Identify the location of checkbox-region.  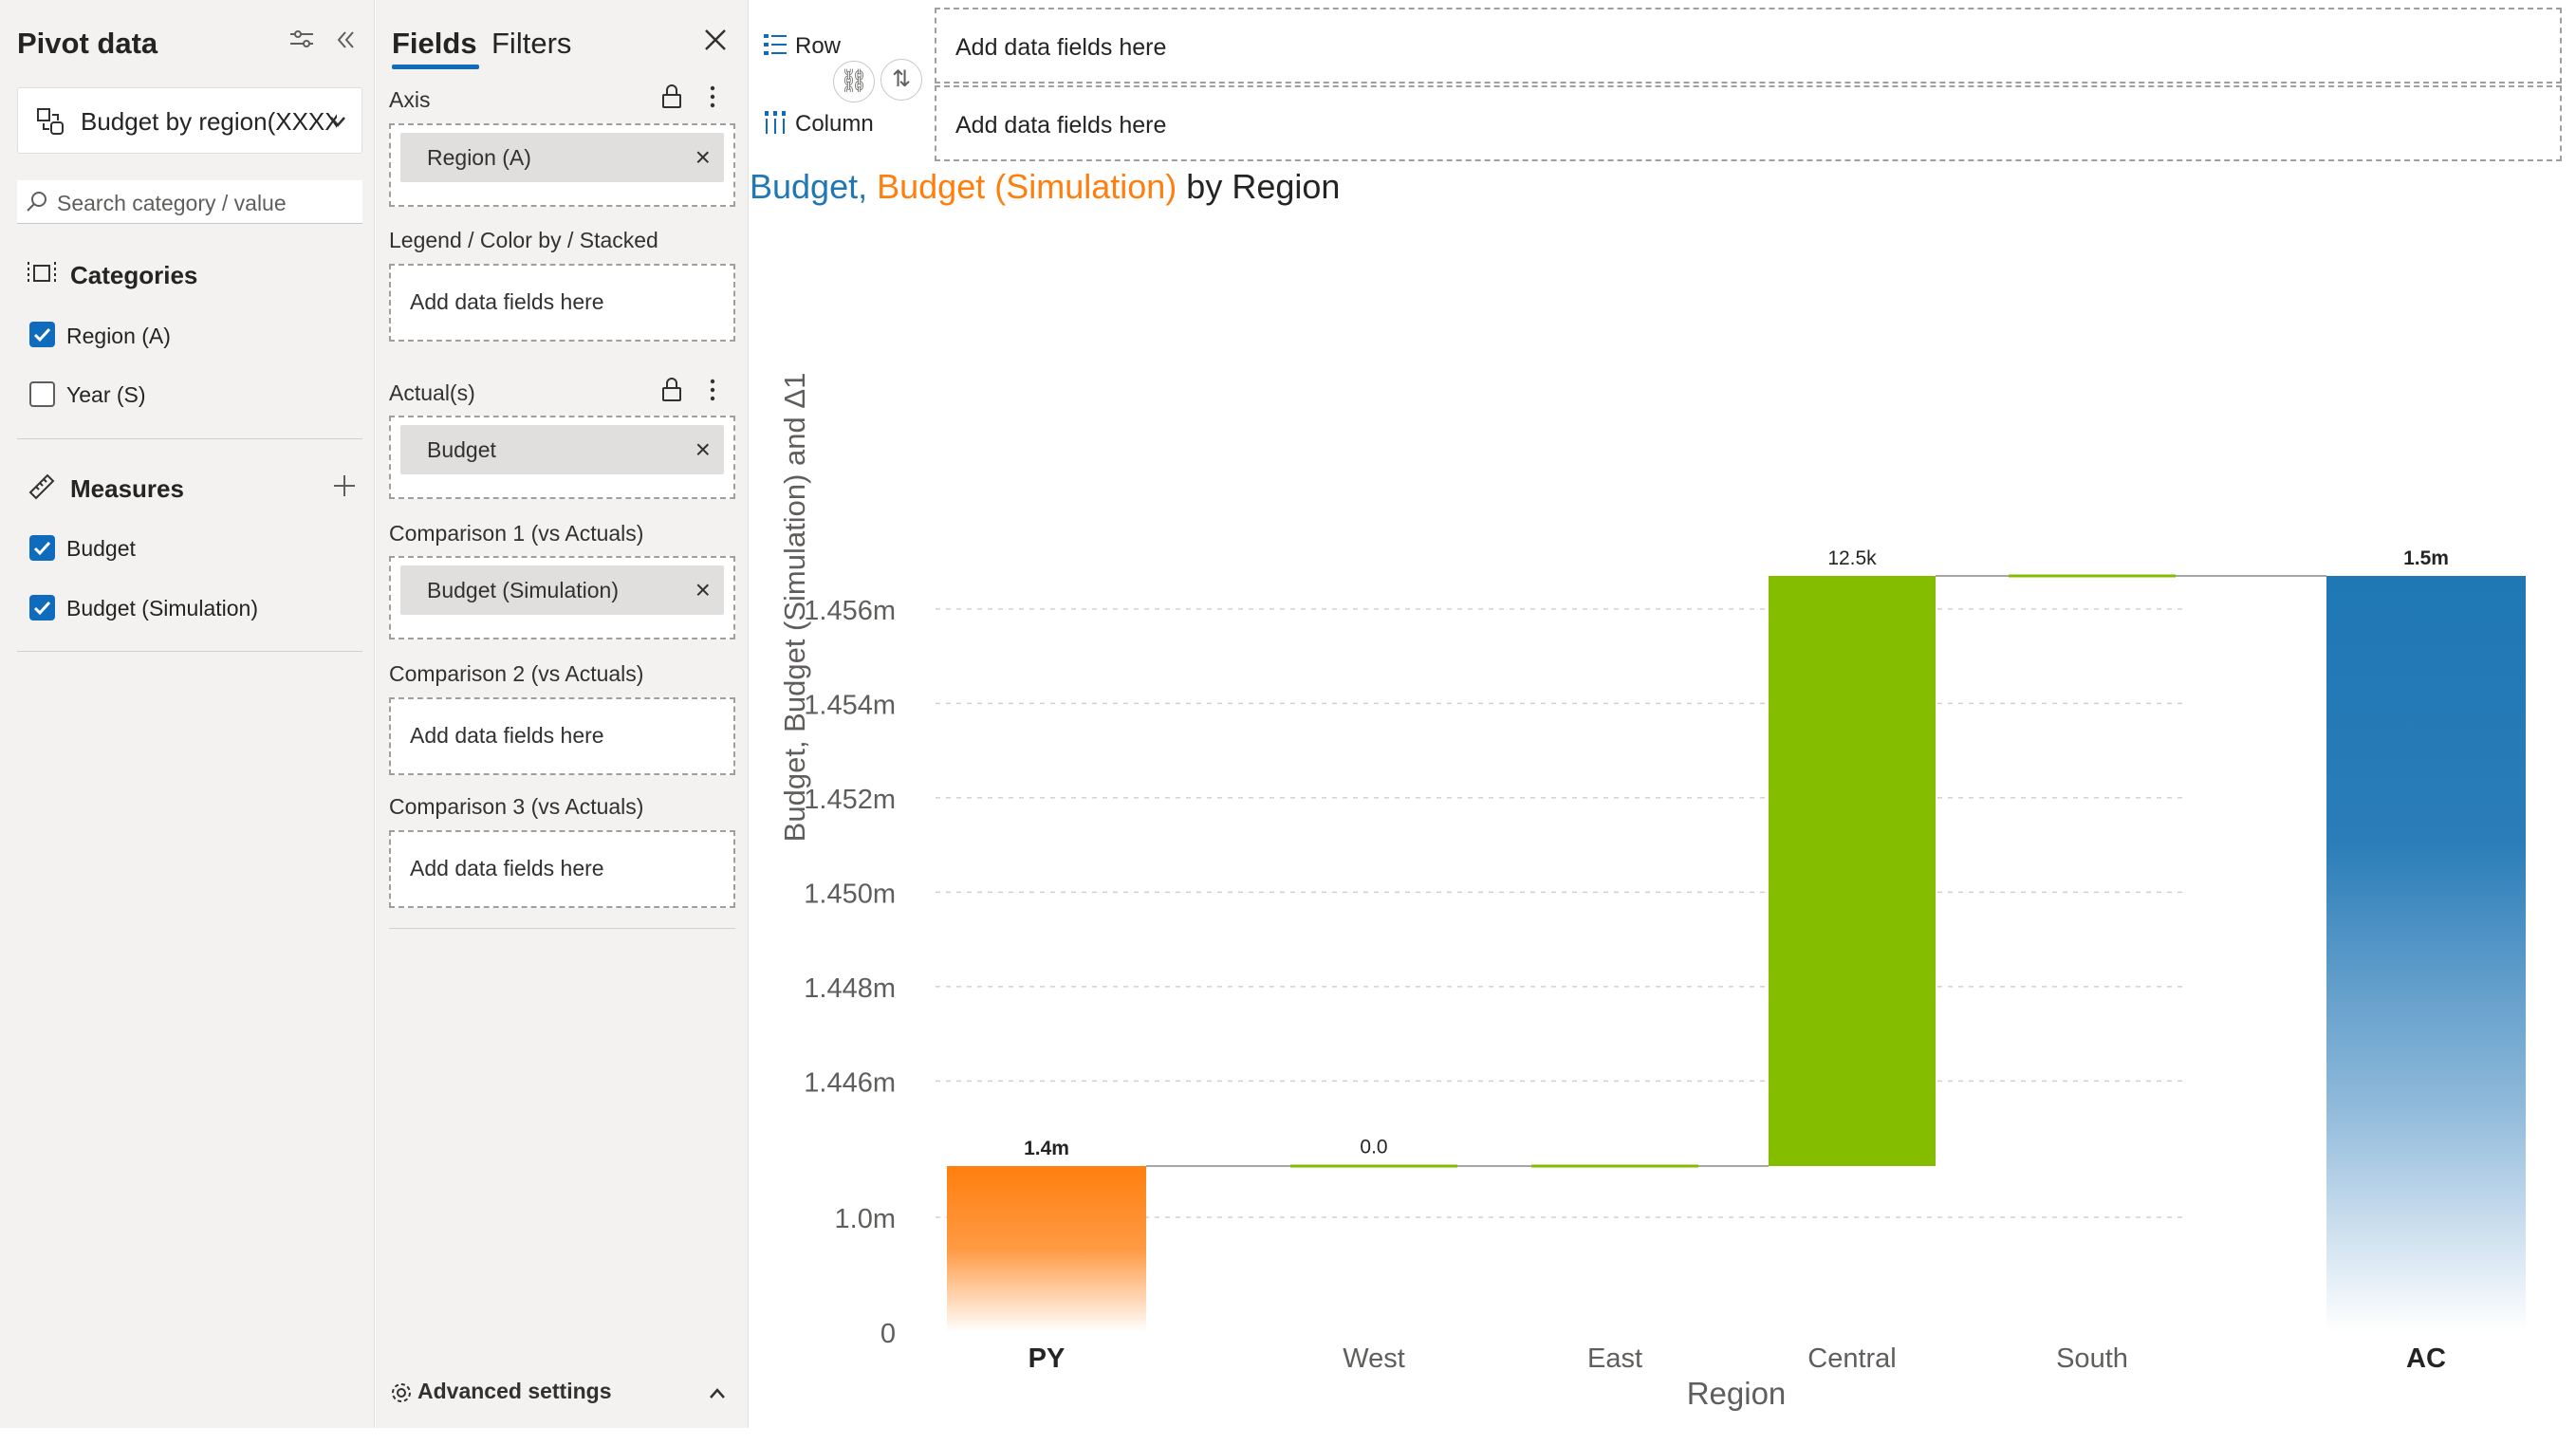
(42, 334).